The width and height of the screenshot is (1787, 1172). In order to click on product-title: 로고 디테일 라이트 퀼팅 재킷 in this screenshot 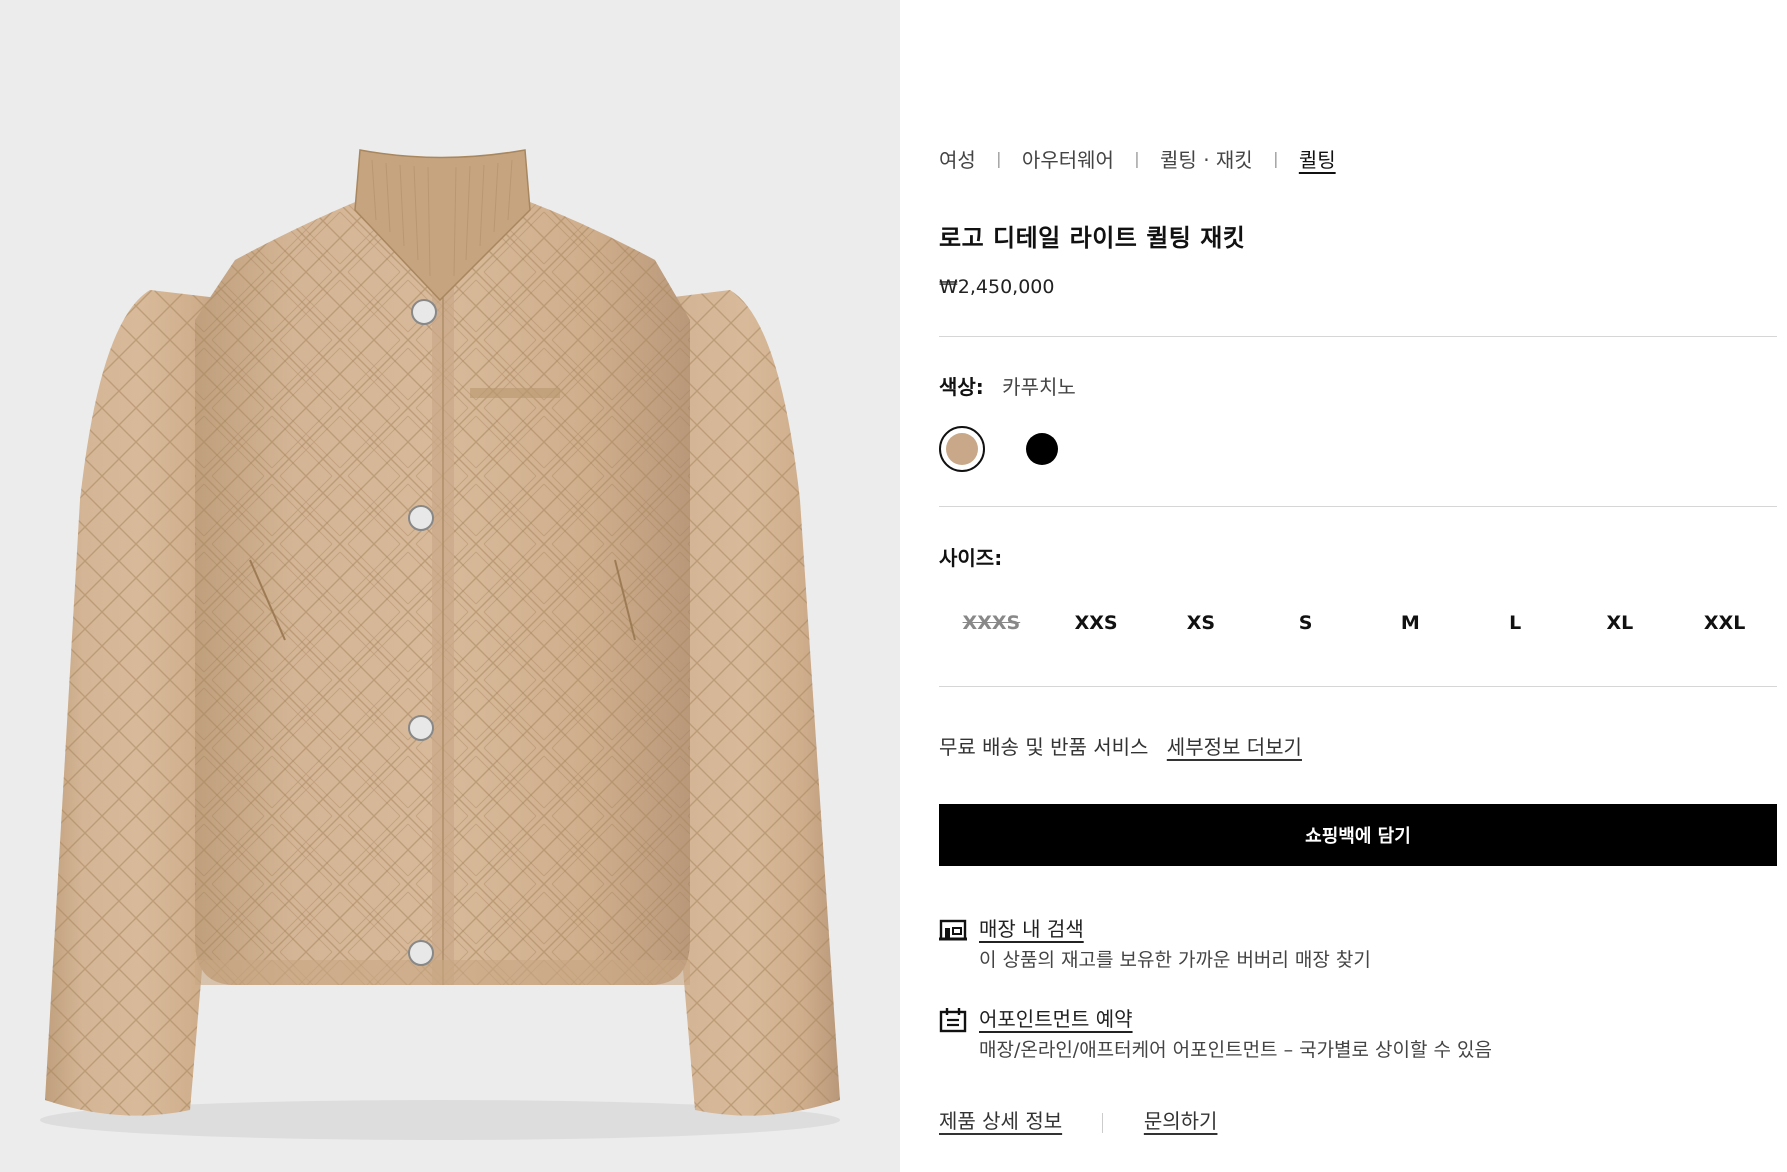, I will do `click(1092, 238)`.